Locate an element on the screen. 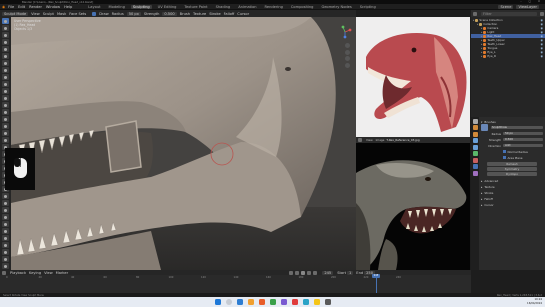 This screenshot has height=307, width=545. jump-start-icon is located at coordinates (291, 272).